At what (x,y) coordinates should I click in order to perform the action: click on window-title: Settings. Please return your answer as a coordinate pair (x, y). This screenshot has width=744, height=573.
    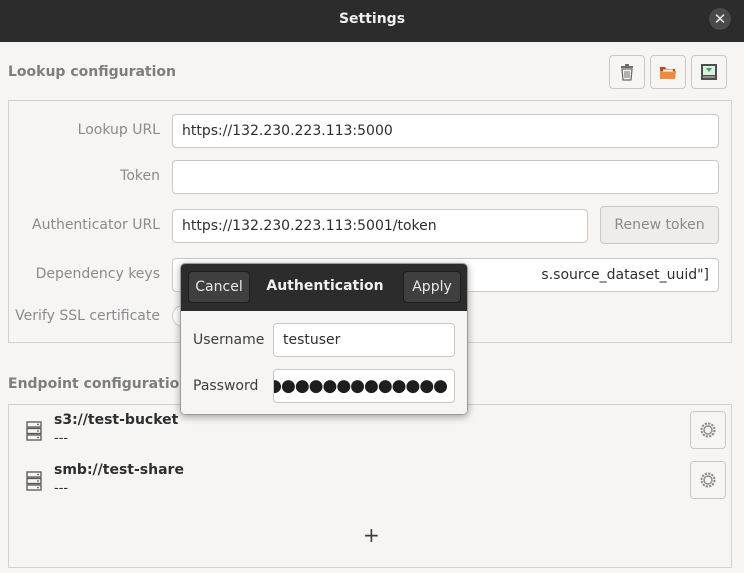
    Looking at the image, I should click on (372, 19).